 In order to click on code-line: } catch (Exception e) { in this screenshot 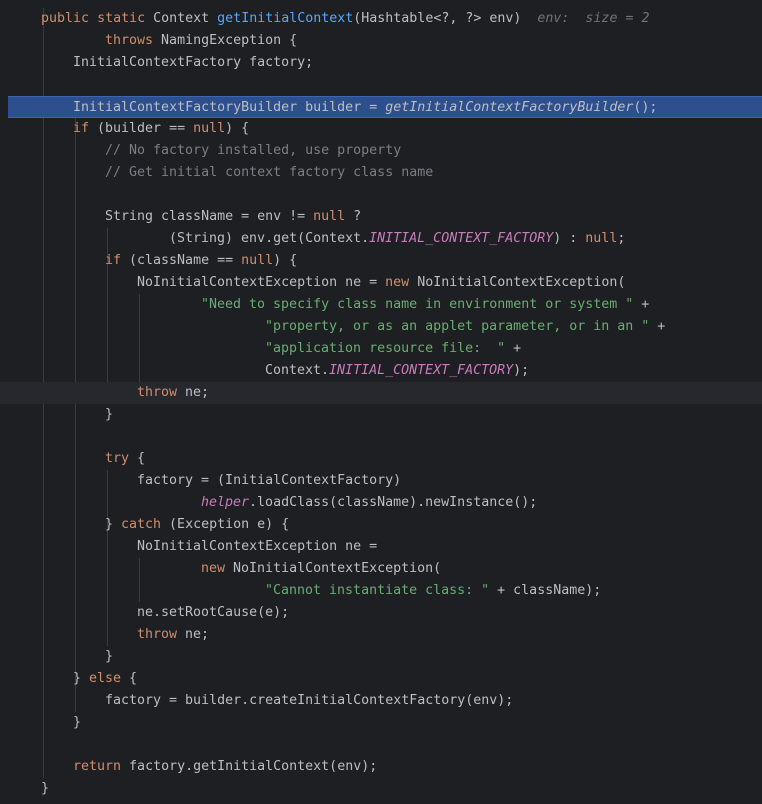, I will do `click(381, 525)`.